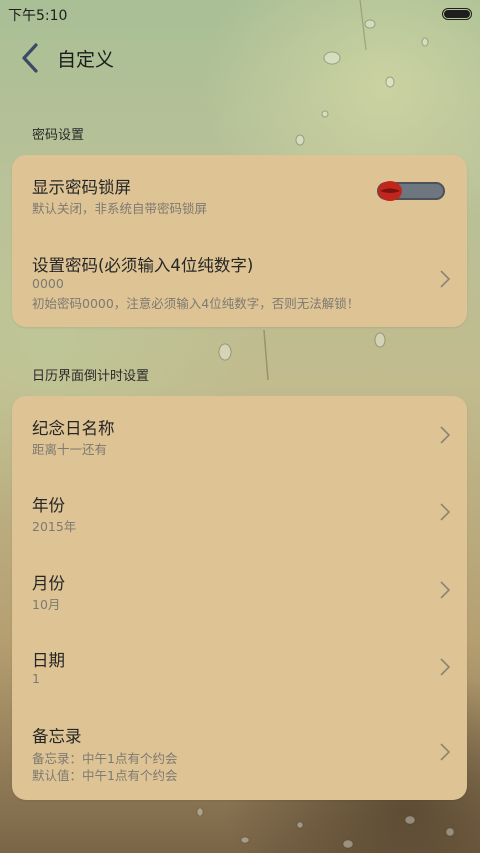  I want to click on password-lock-toggle, so click(411, 191).